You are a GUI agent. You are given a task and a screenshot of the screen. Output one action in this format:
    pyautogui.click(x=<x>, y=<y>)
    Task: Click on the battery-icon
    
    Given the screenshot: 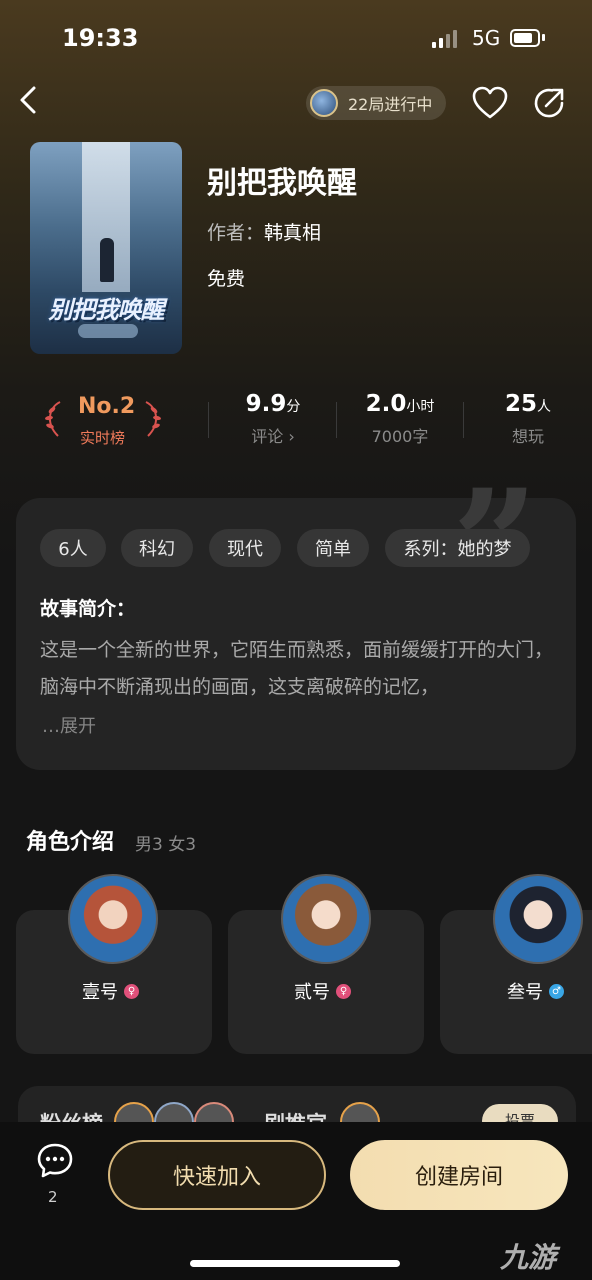 What is the action you would take?
    pyautogui.click(x=525, y=38)
    